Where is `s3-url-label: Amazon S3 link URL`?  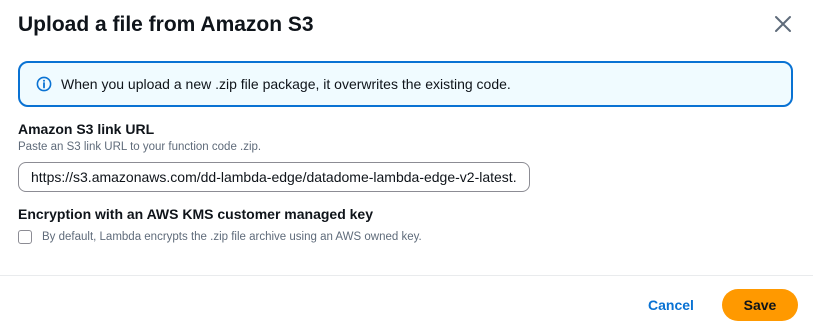
s3-url-label: Amazon S3 link URL is located at coordinates (86, 129).